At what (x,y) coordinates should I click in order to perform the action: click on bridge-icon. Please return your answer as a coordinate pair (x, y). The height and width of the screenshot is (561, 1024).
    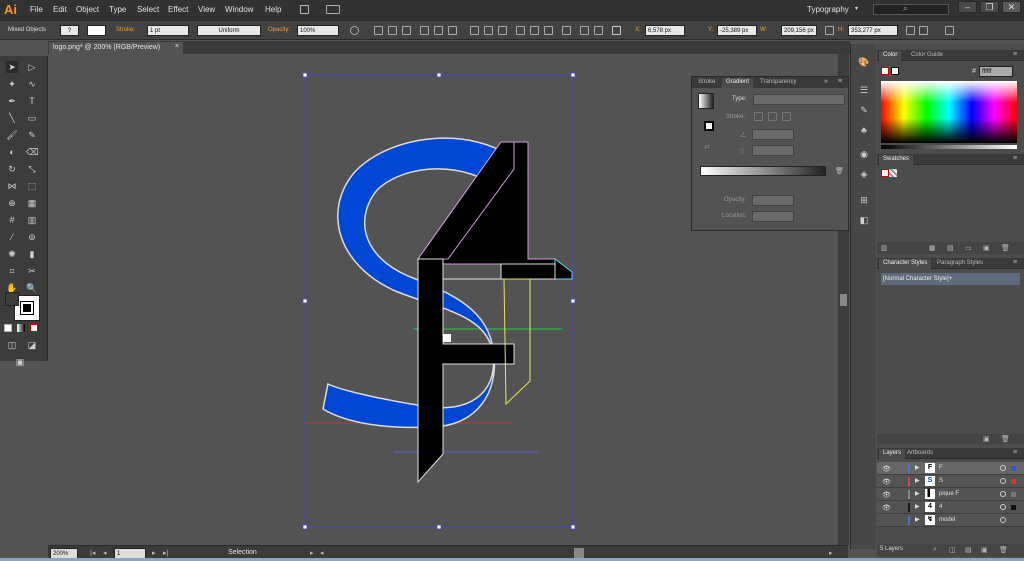
    Looking at the image, I should click on (304, 9).